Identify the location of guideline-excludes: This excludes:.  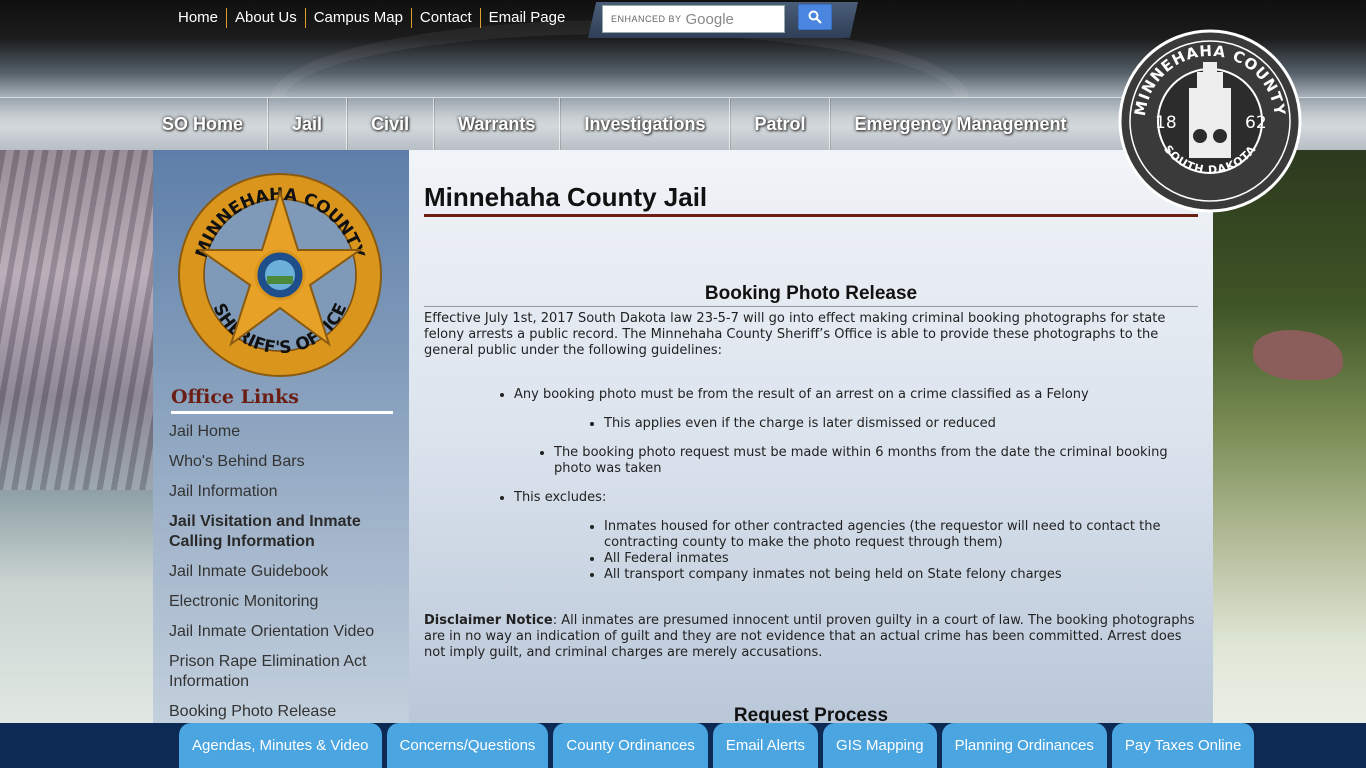
(560, 497).